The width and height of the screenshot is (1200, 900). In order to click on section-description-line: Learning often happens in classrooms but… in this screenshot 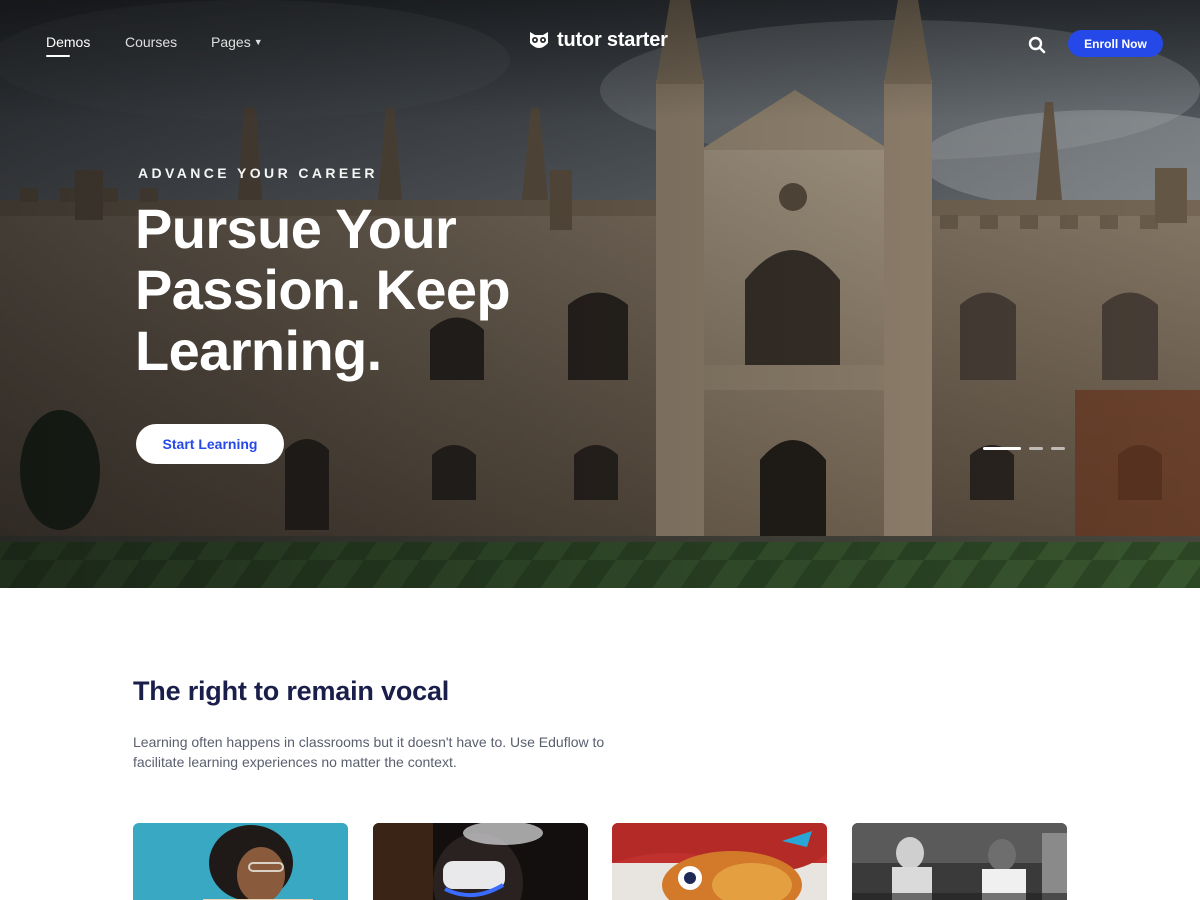, I will do `click(369, 742)`.